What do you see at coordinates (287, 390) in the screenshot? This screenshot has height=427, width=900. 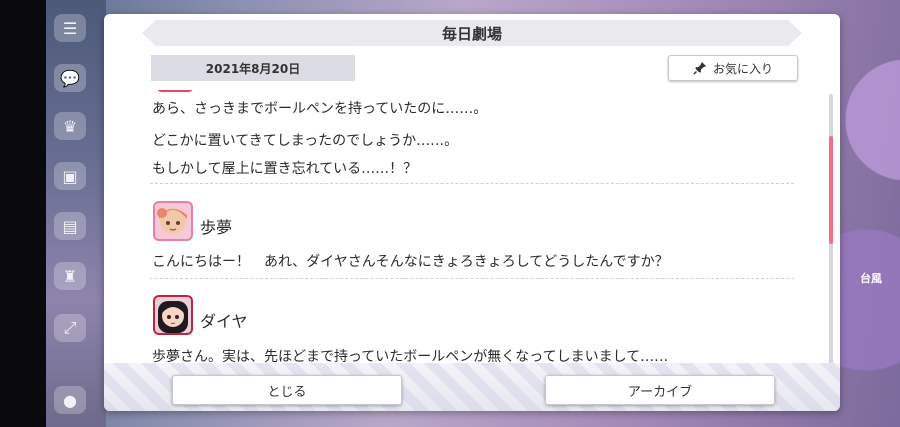 I see `close-button: とじる` at bounding box center [287, 390].